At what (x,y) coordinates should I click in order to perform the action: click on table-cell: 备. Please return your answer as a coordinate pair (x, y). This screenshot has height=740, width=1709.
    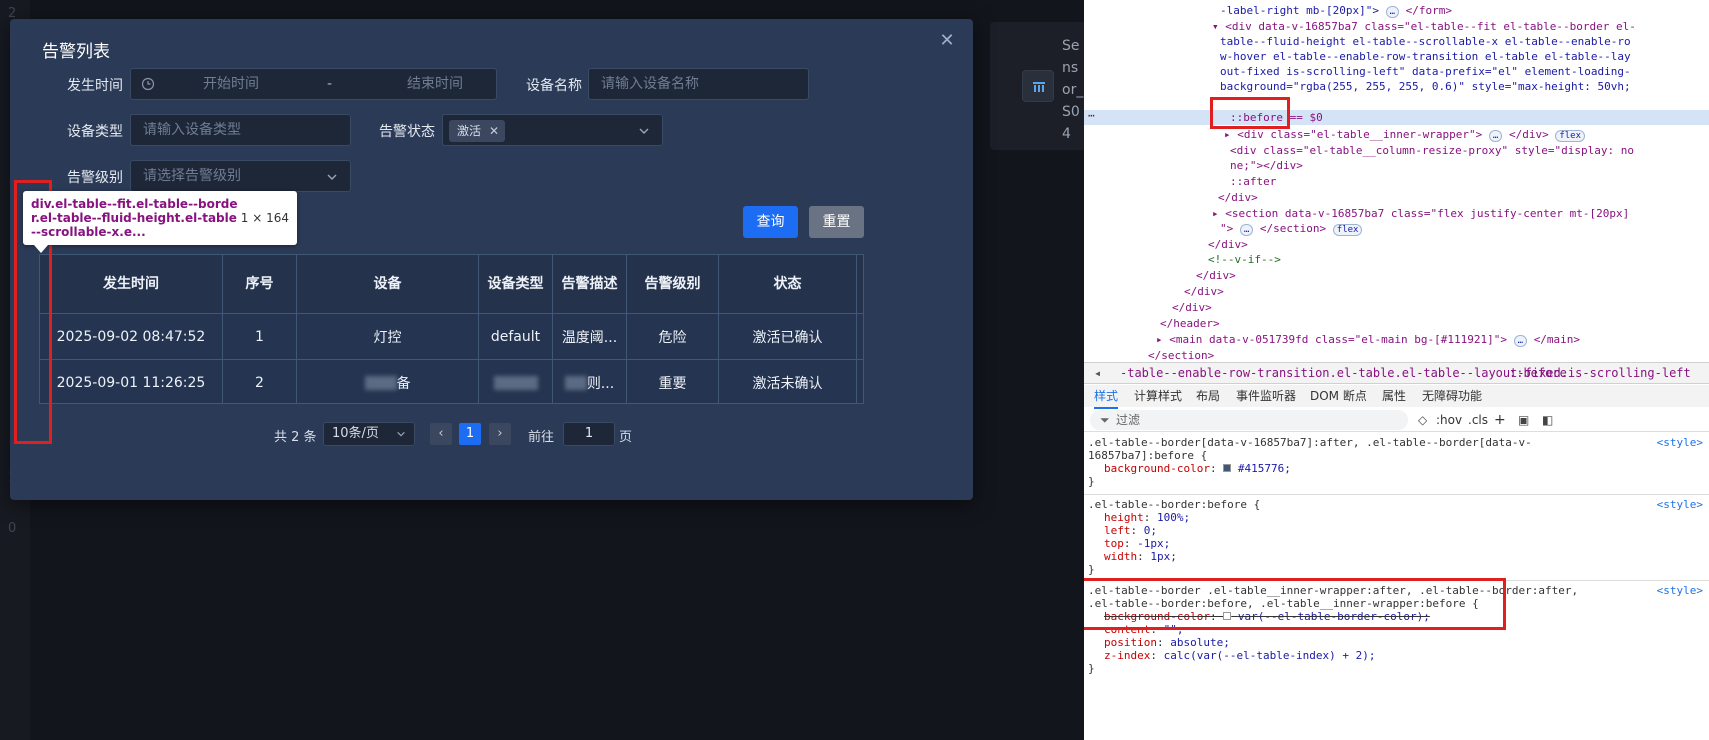
    Looking at the image, I should click on (388, 381).